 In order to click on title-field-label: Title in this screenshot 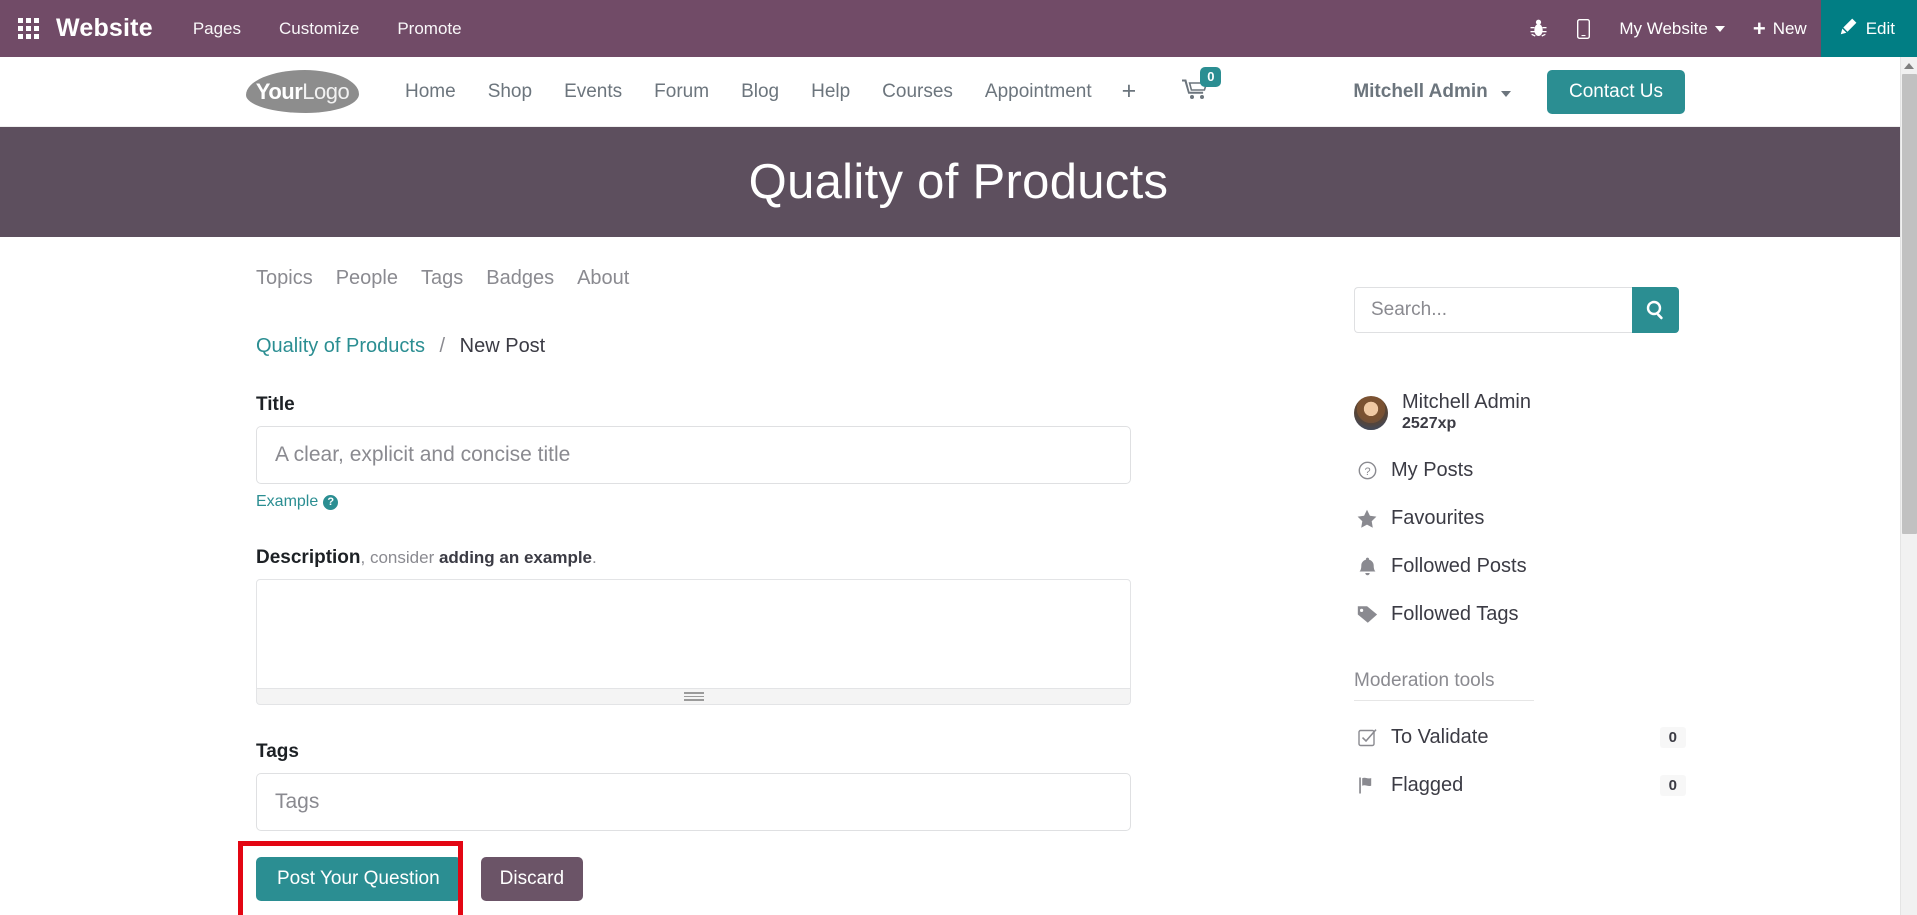, I will do `click(275, 404)`.